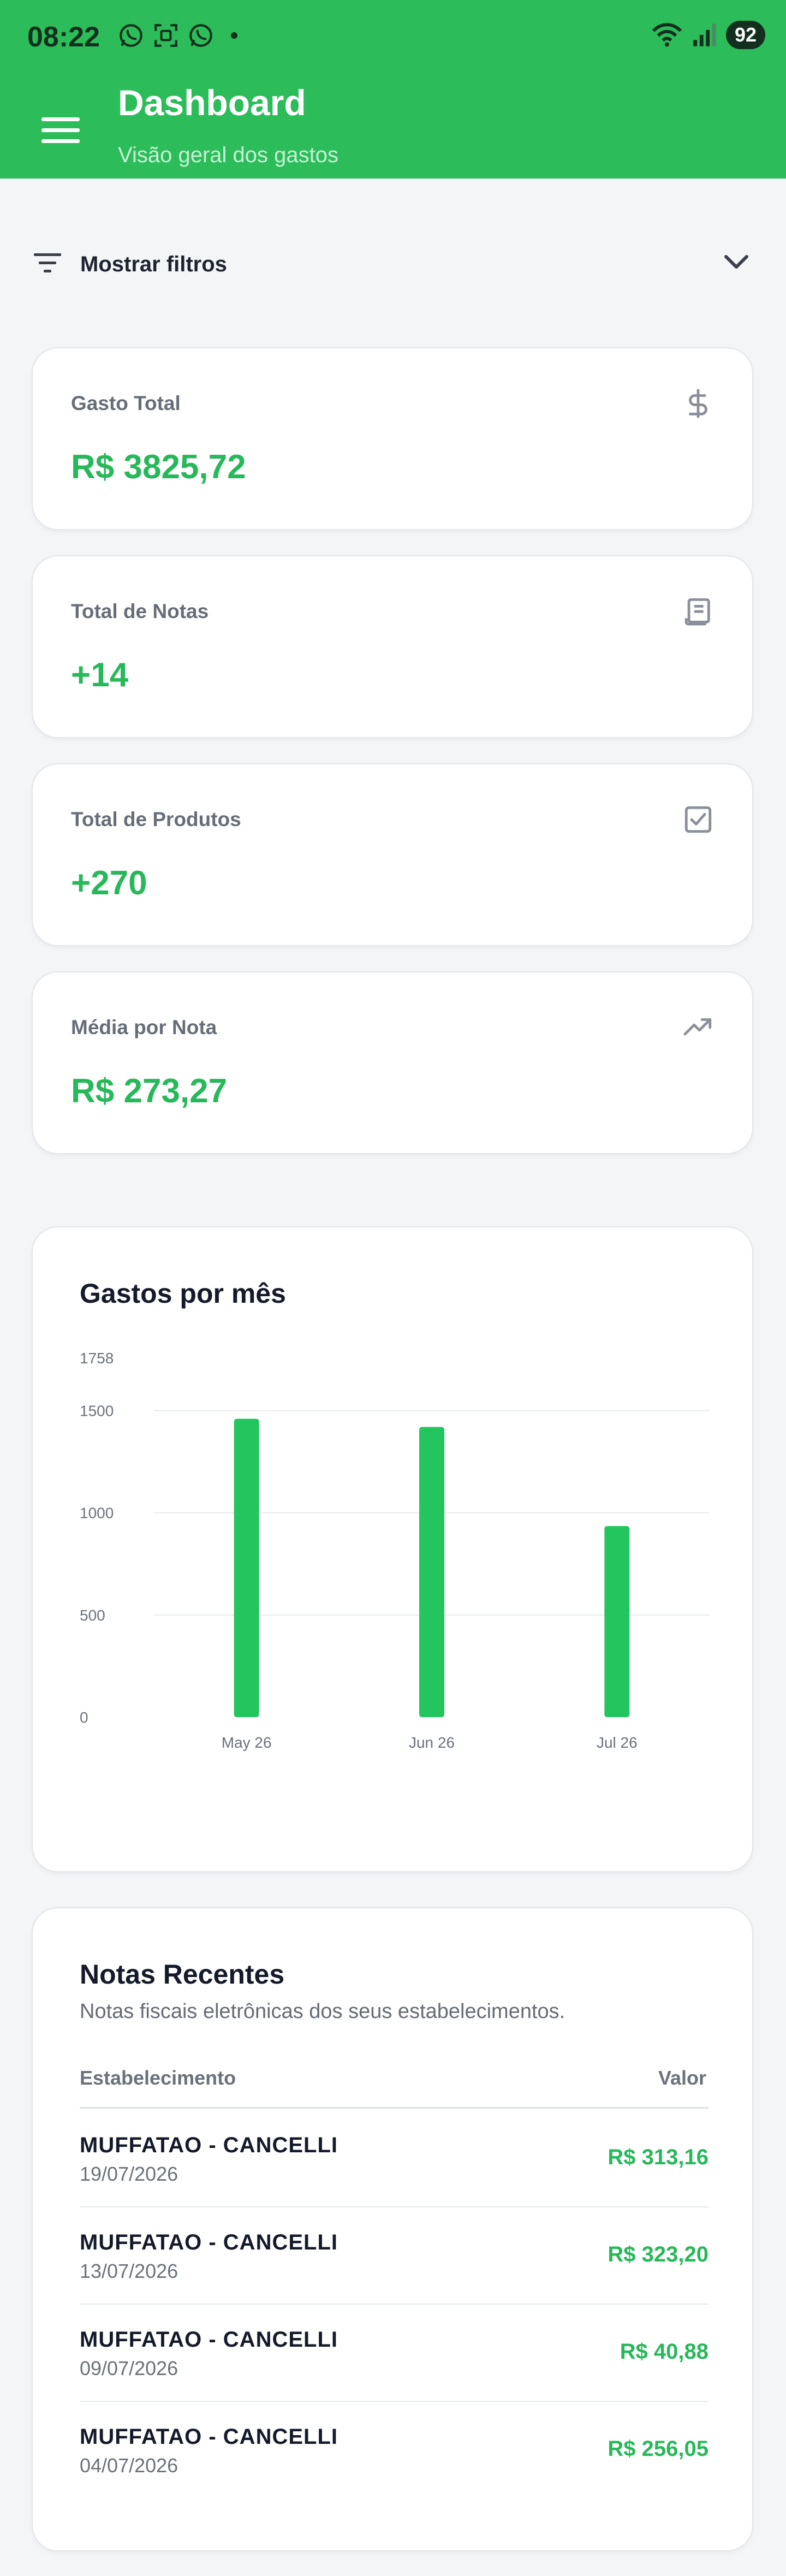 The image size is (786, 2576). What do you see at coordinates (658, 2449) in the screenshot?
I see `note-value: R$ 256,05` at bounding box center [658, 2449].